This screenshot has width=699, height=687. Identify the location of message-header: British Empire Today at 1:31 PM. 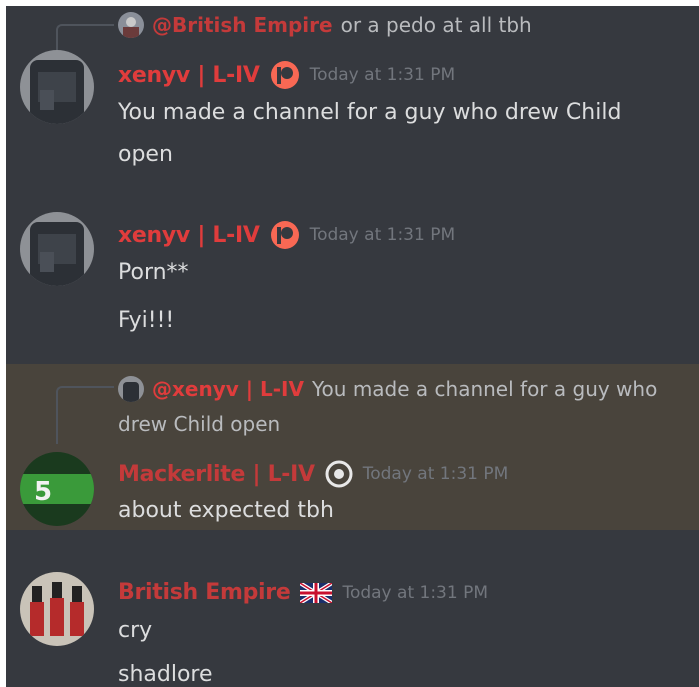
(303, 592).